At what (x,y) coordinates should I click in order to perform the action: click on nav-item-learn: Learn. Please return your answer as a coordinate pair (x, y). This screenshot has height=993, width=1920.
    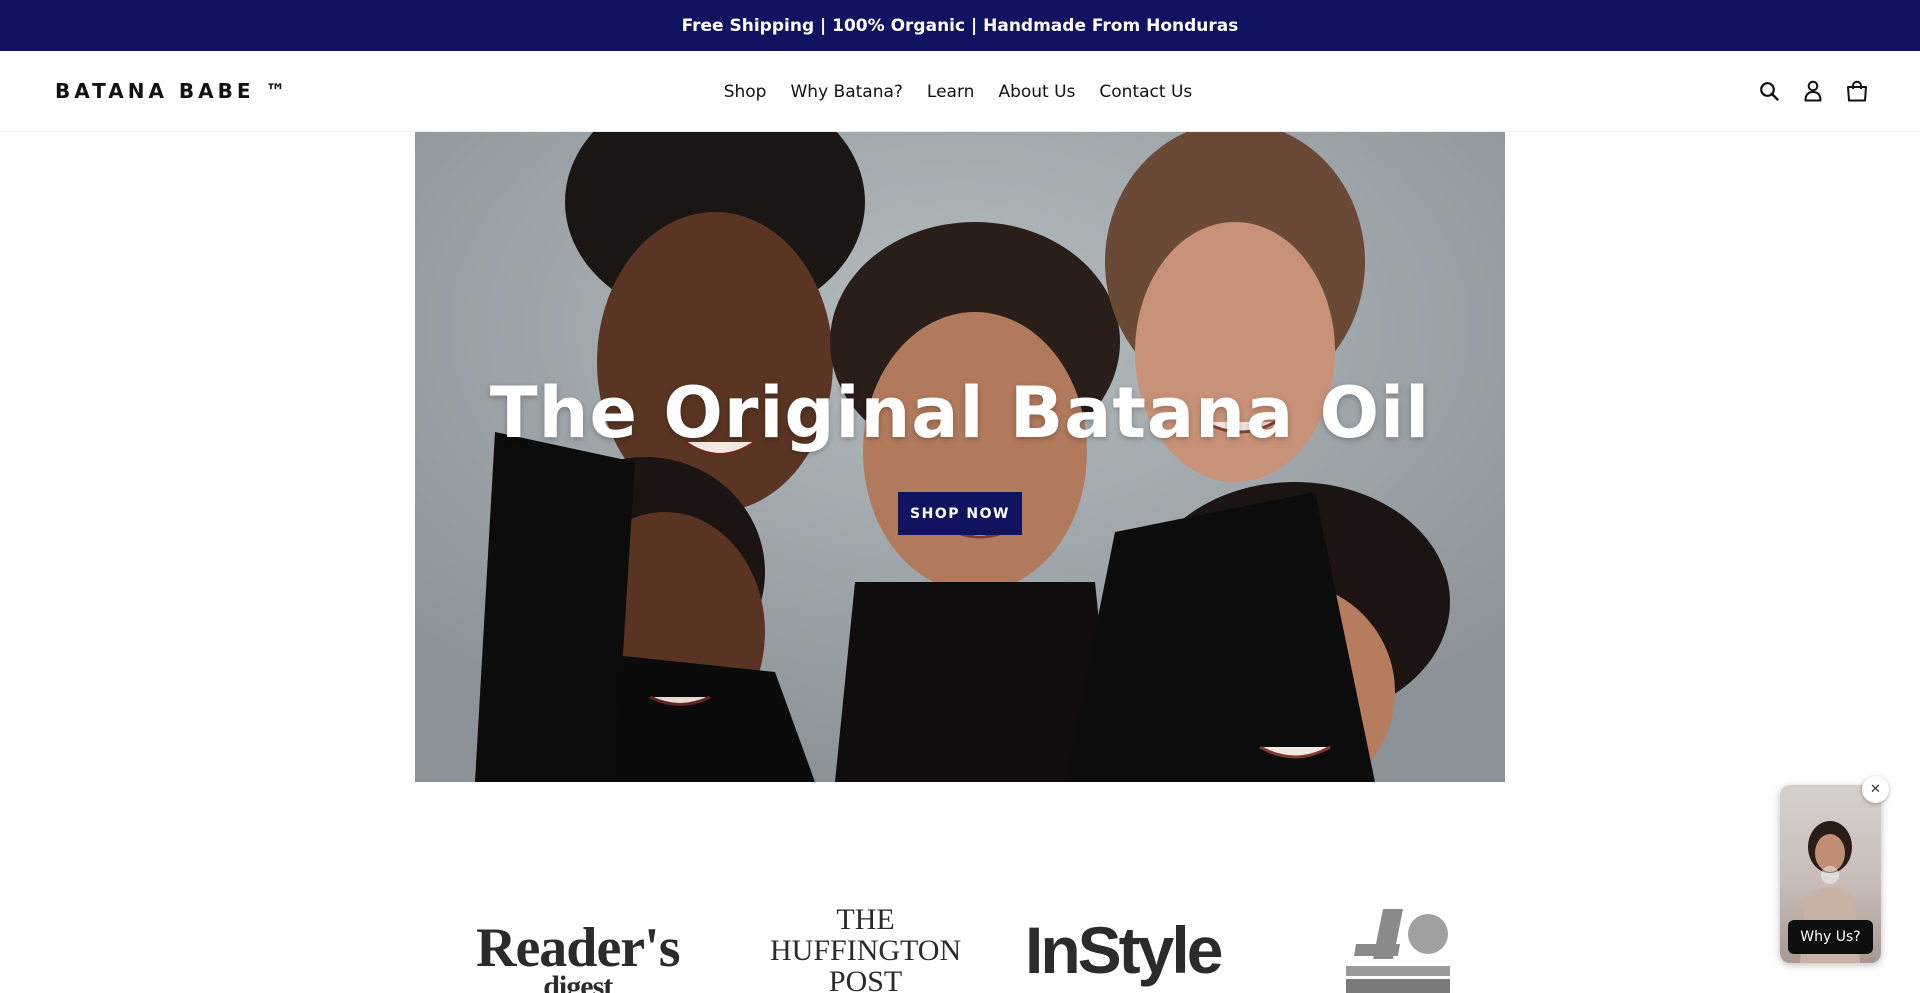
    Looking at the image, I should click on (951, 92).